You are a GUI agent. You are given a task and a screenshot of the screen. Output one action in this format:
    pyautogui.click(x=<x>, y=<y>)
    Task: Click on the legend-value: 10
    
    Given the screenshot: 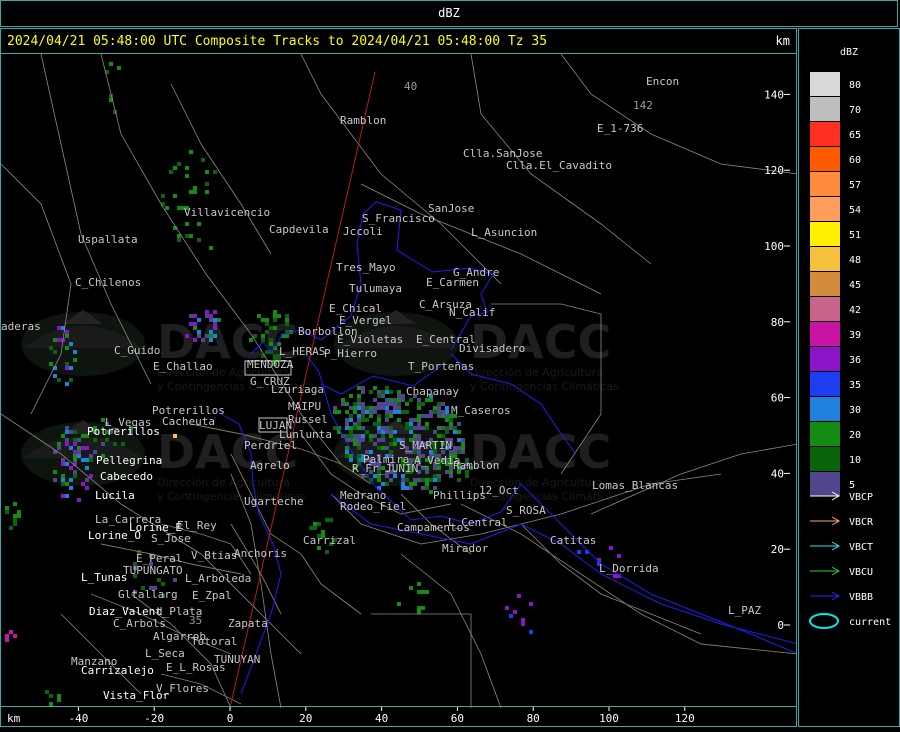 What is the action you would take?
    pyautogui.click(x=855, y=460)
    